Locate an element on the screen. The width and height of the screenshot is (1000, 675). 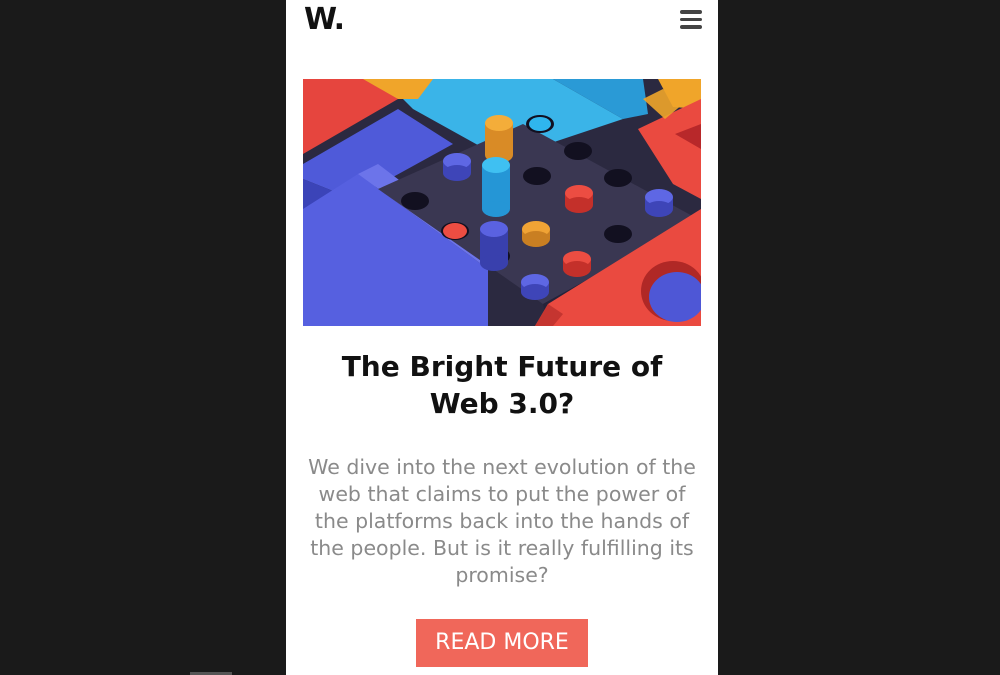
site-logo: W. is located at coordinates (324, 20).